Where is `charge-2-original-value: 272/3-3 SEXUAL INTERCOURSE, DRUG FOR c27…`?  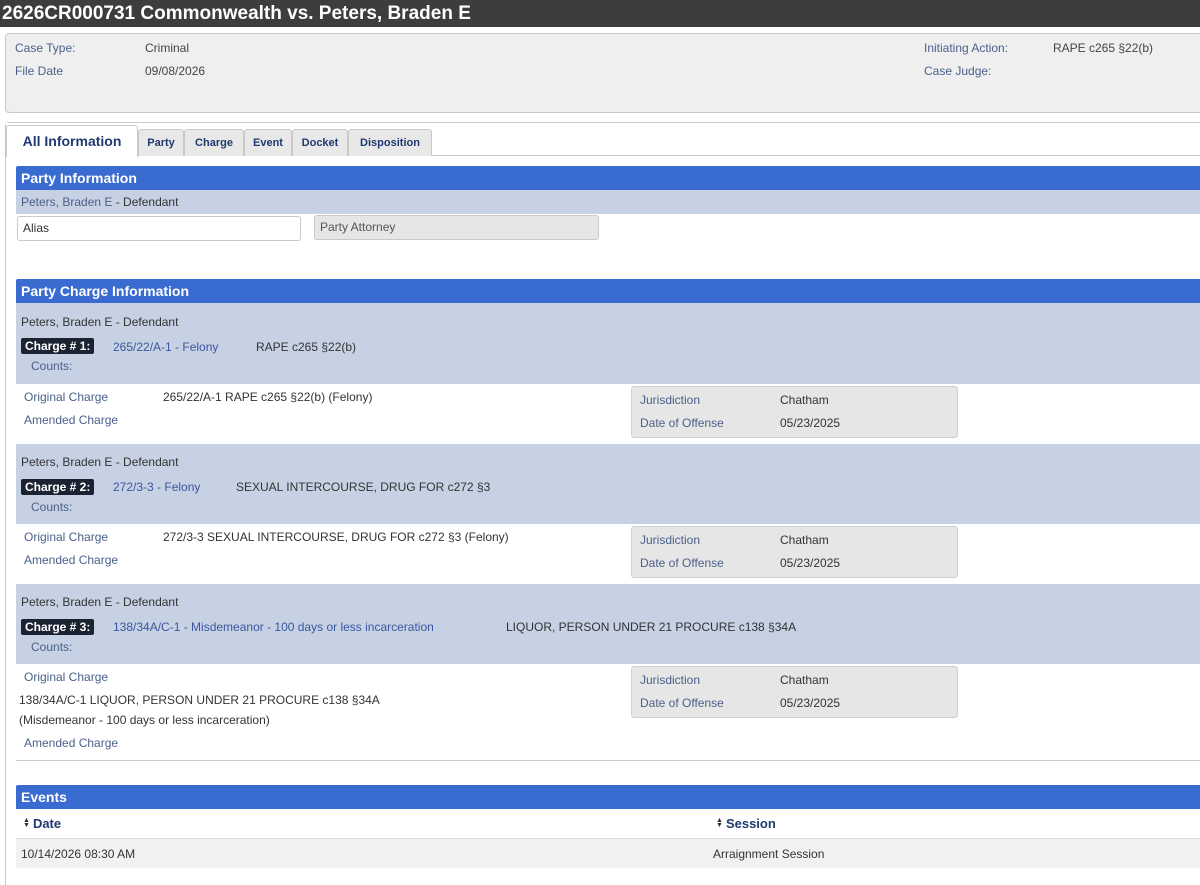
charge-2-original-value: 272/3-3 SEXUAL INTERCOURSE, DRUG FOR c27… is located at coordinates (336, 537).